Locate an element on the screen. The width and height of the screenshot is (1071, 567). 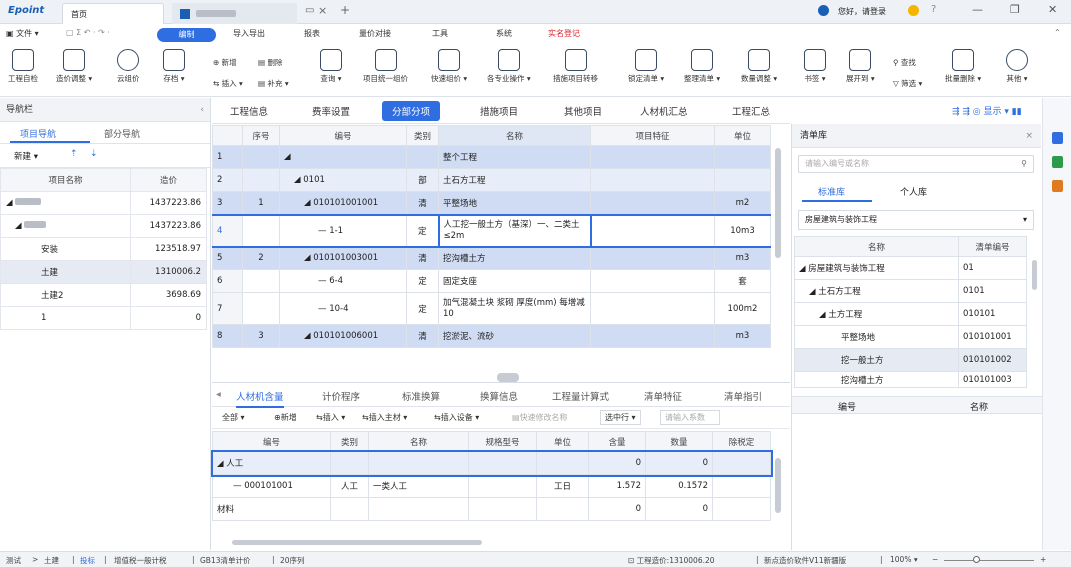
tab-home: 首页 is located at coordinates (113, 13).